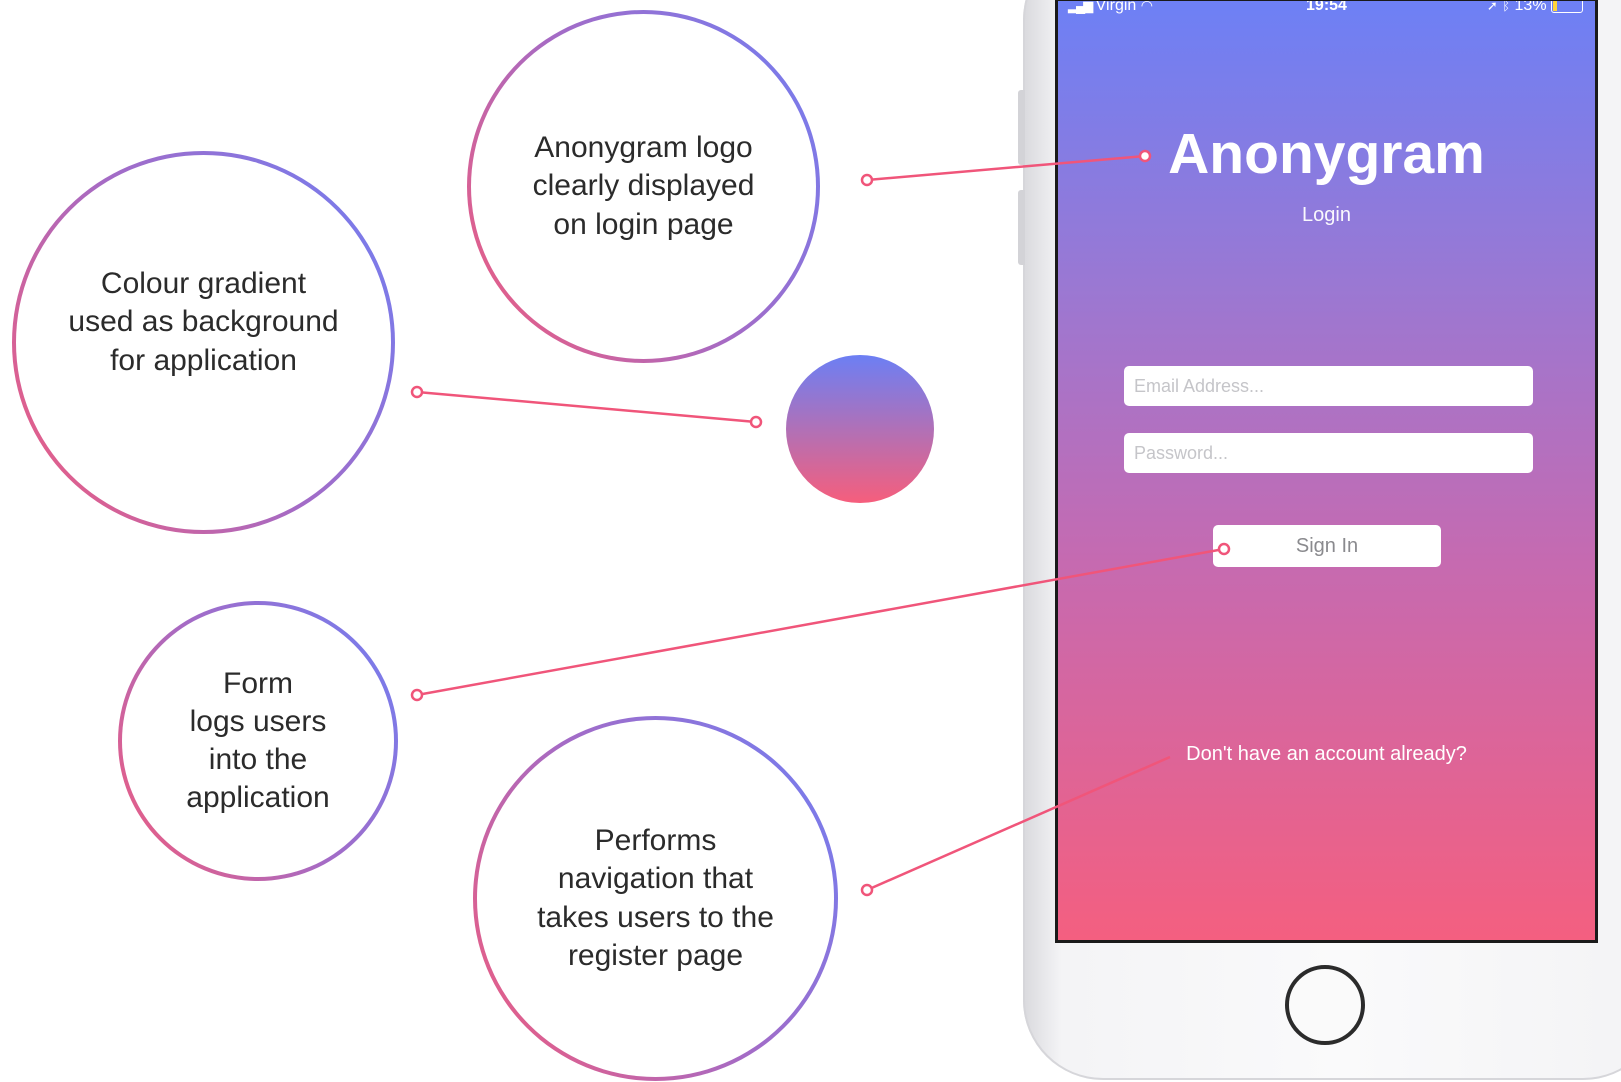  I want to click on connector-logo, so click(1006, 168).